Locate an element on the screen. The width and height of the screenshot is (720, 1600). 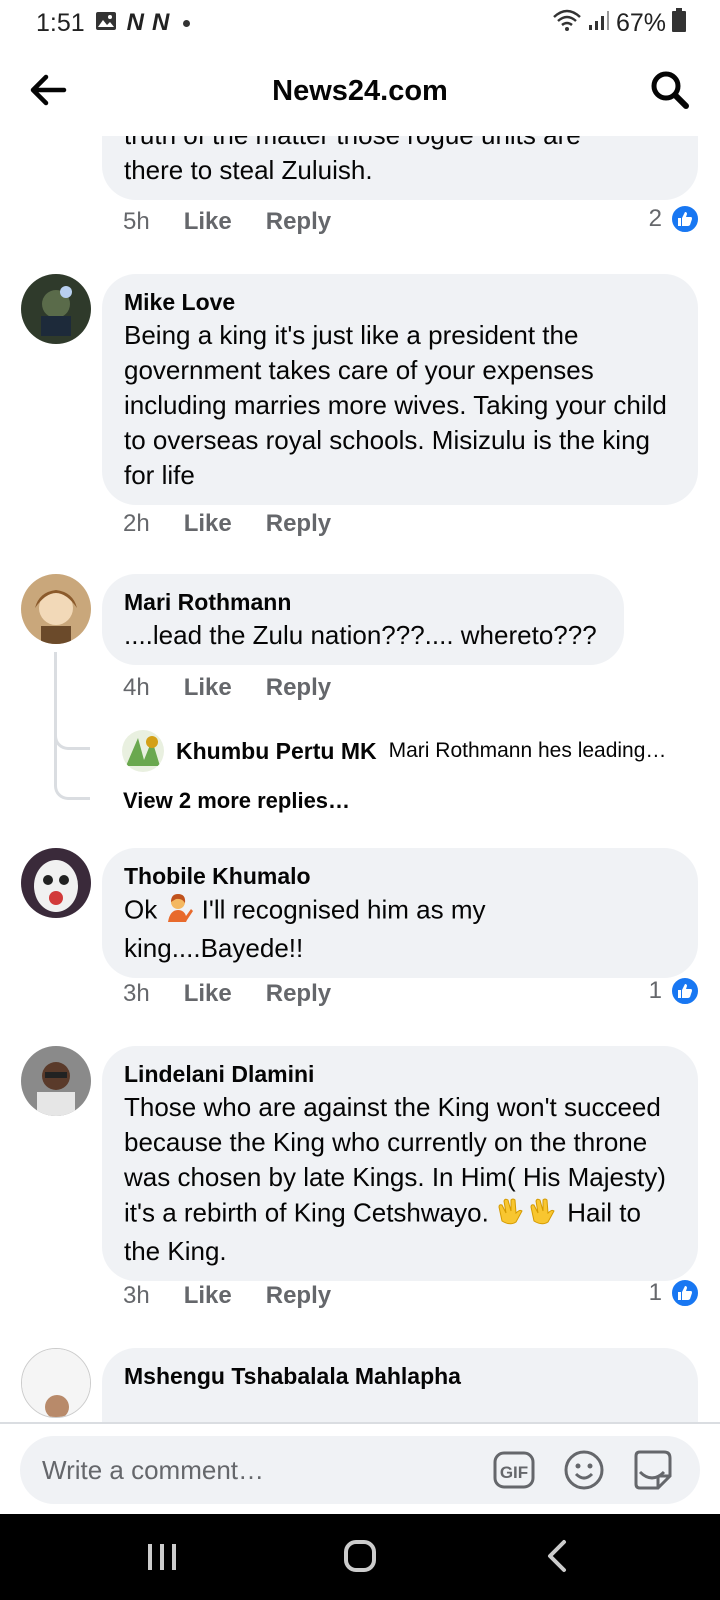
reaction-count: 2 is located at coordinates (674, 219).